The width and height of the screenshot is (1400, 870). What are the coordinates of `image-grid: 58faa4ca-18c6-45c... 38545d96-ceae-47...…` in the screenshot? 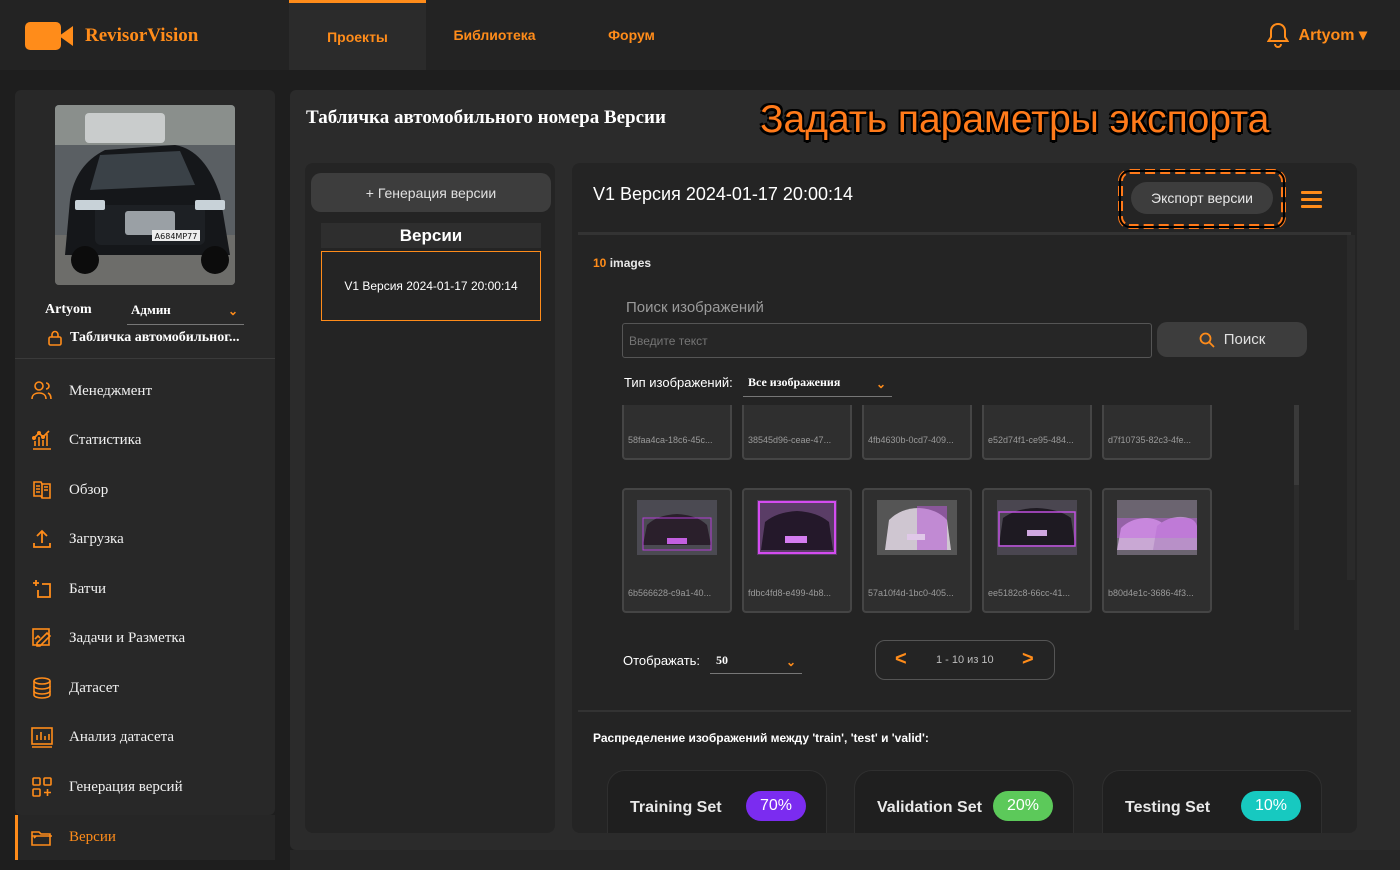 It's located at (965, 517).